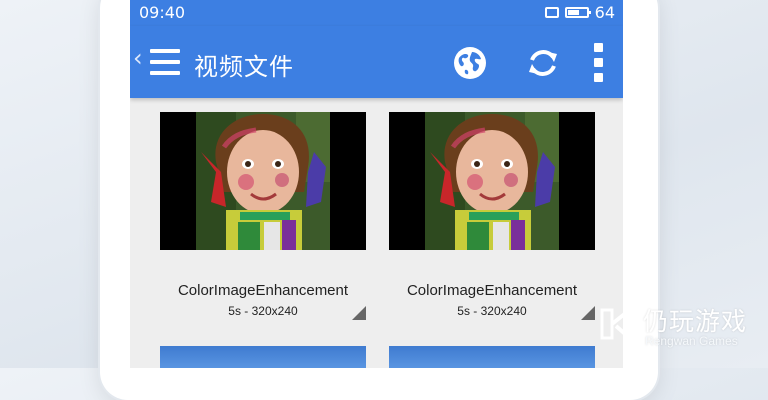  Describe the element at coordinates (604, 12) in the screenshot. I see `battery-level: 64` at that location.